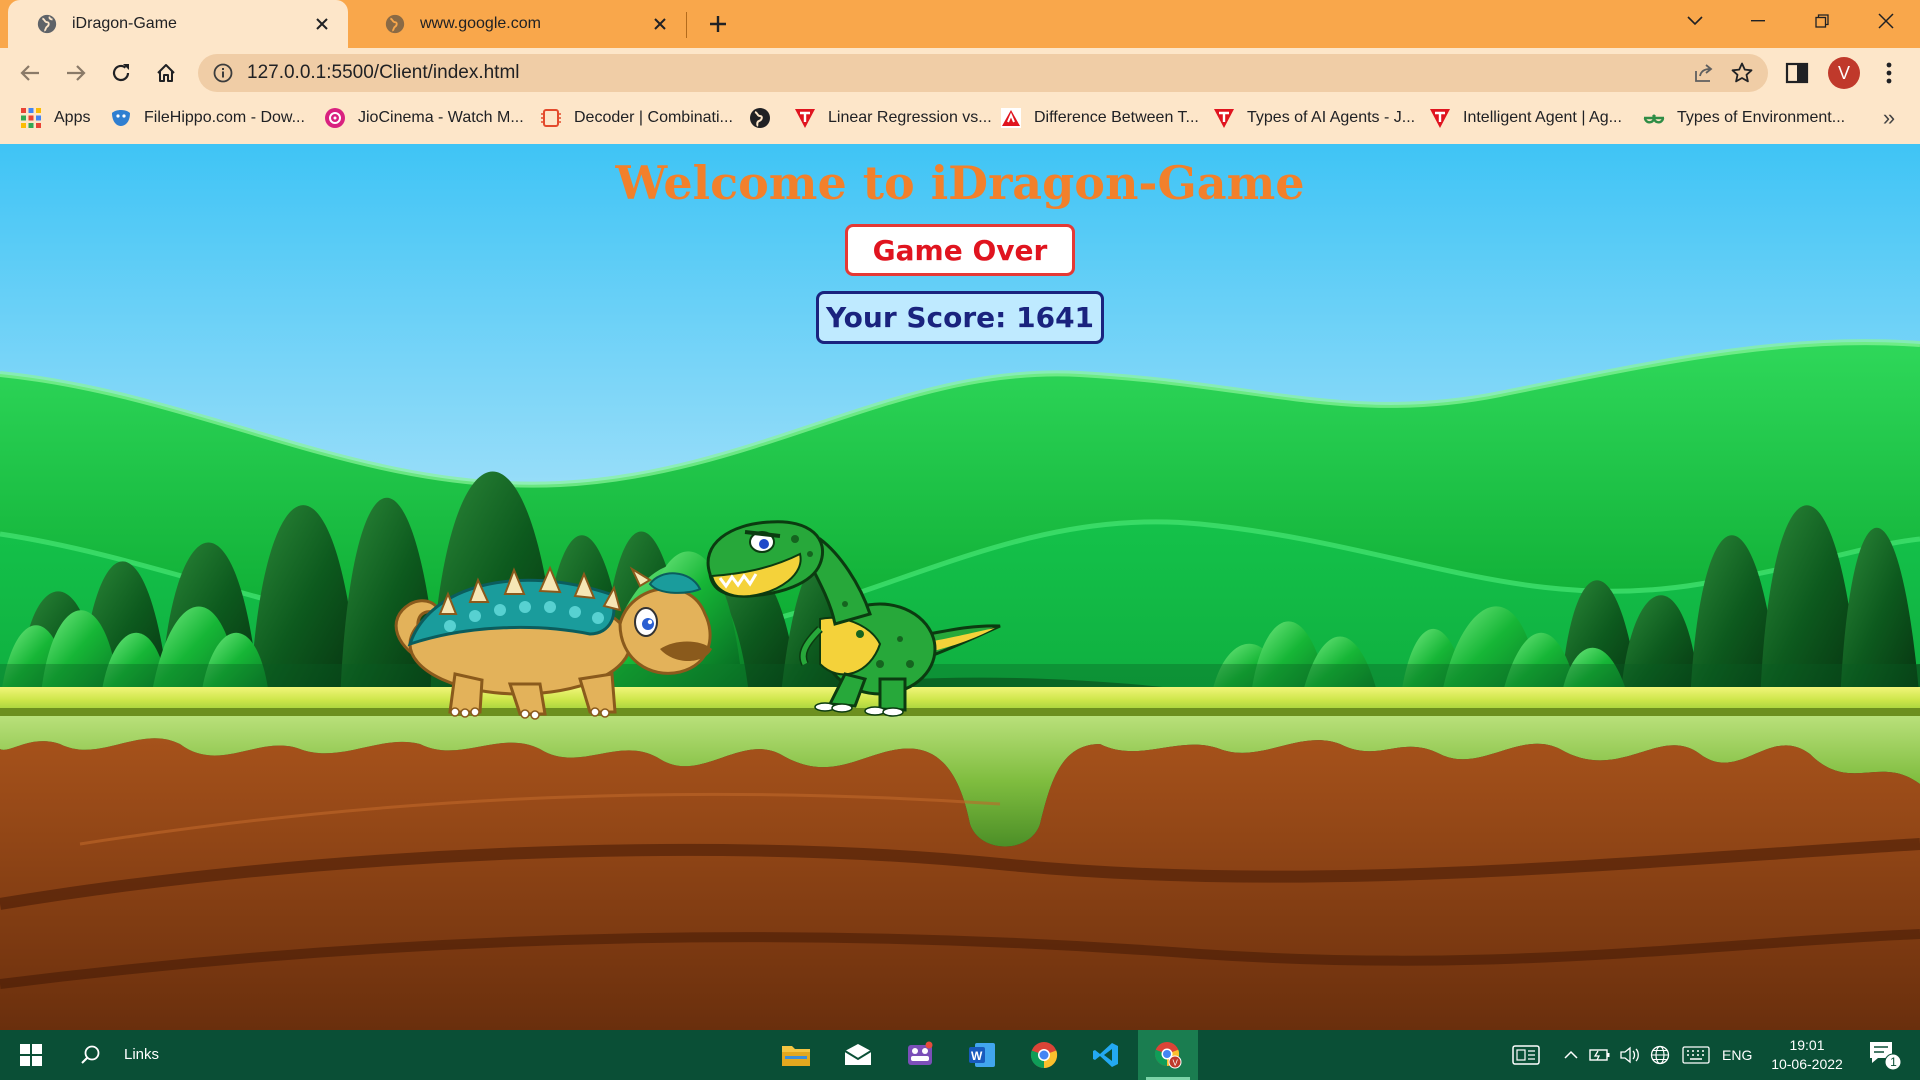 This screenshot has width=1920, height=1080. I want to click on language-indicator: ENG, so click(1737, 1055).